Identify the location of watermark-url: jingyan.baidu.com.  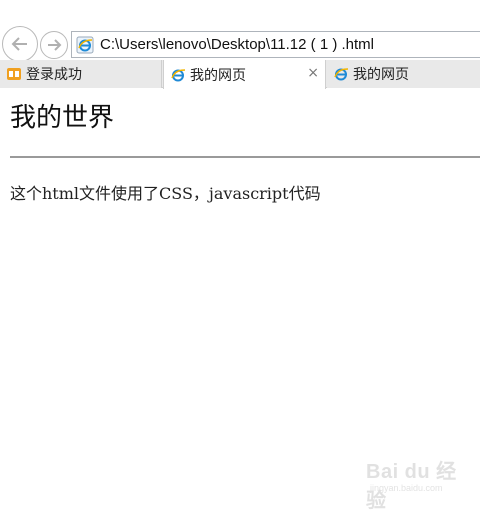
(406, 488).